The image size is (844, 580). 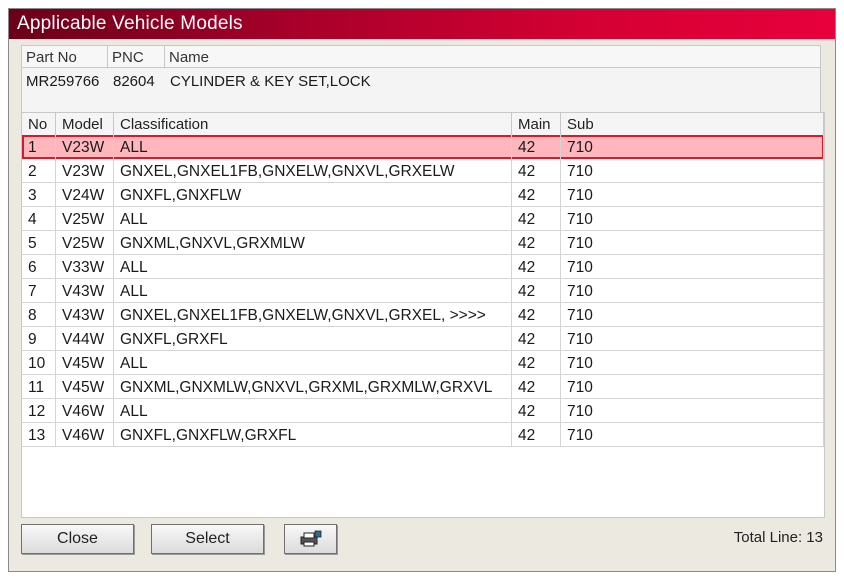 What do you see at coordinates (313, 171) in the screenshot?
I see `cell-classification: GNXEL,GNXEL1FB,GNXELW,GNXVL,GRXELW` at bounding box center [313, 171].